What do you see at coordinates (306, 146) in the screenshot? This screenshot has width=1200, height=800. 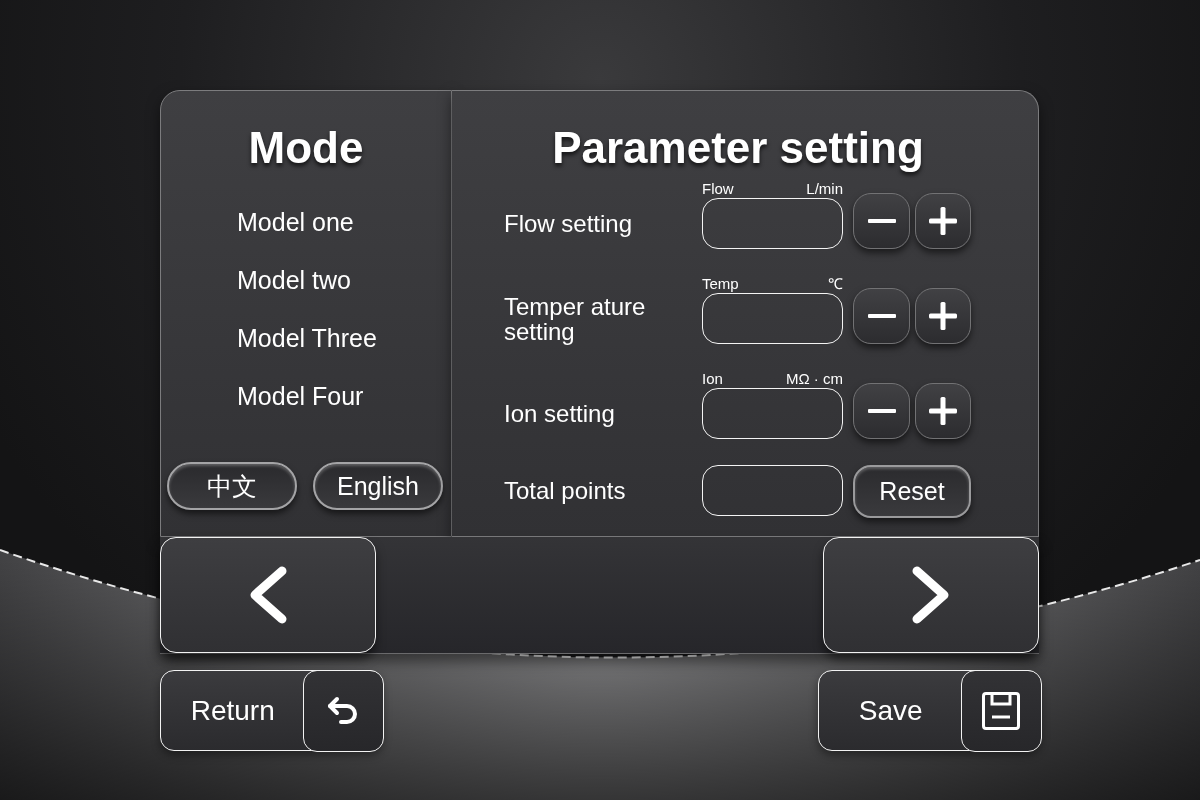 I see `panel-title: Mode` at bounding box center [306, 146].